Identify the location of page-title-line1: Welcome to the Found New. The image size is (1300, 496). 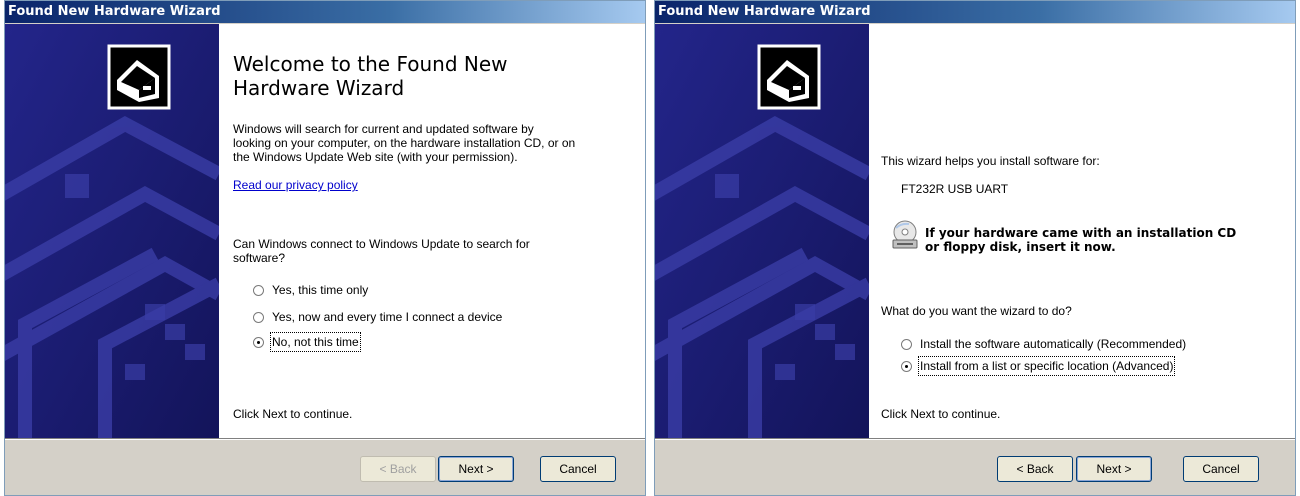
(370, 64).